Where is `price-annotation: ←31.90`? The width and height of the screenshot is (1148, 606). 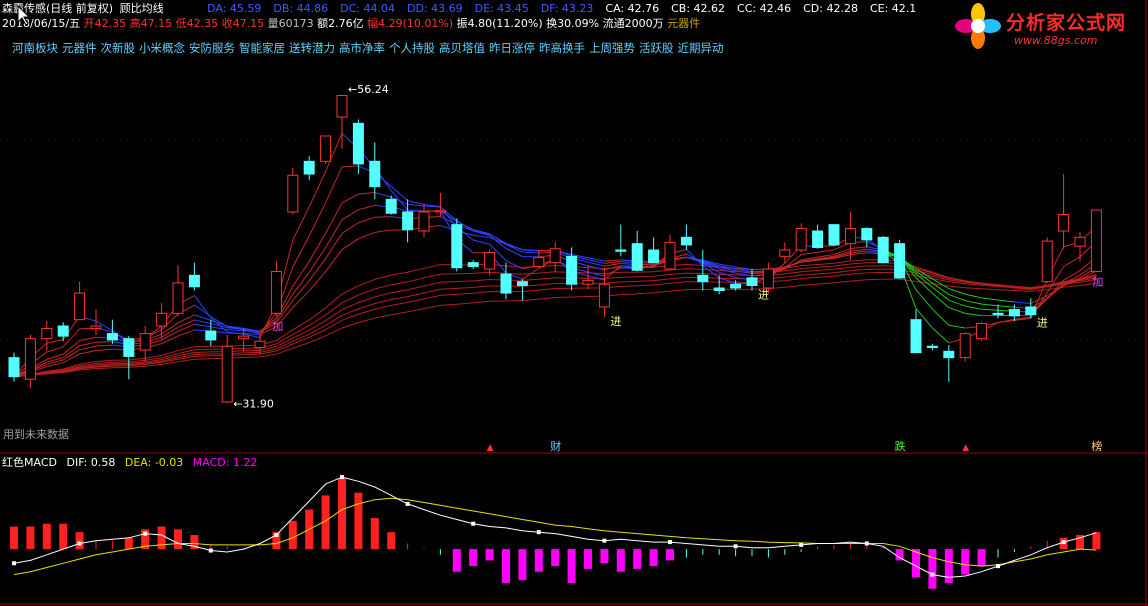 price-annotation: ←31.90 is located at coordinates (253, 403).